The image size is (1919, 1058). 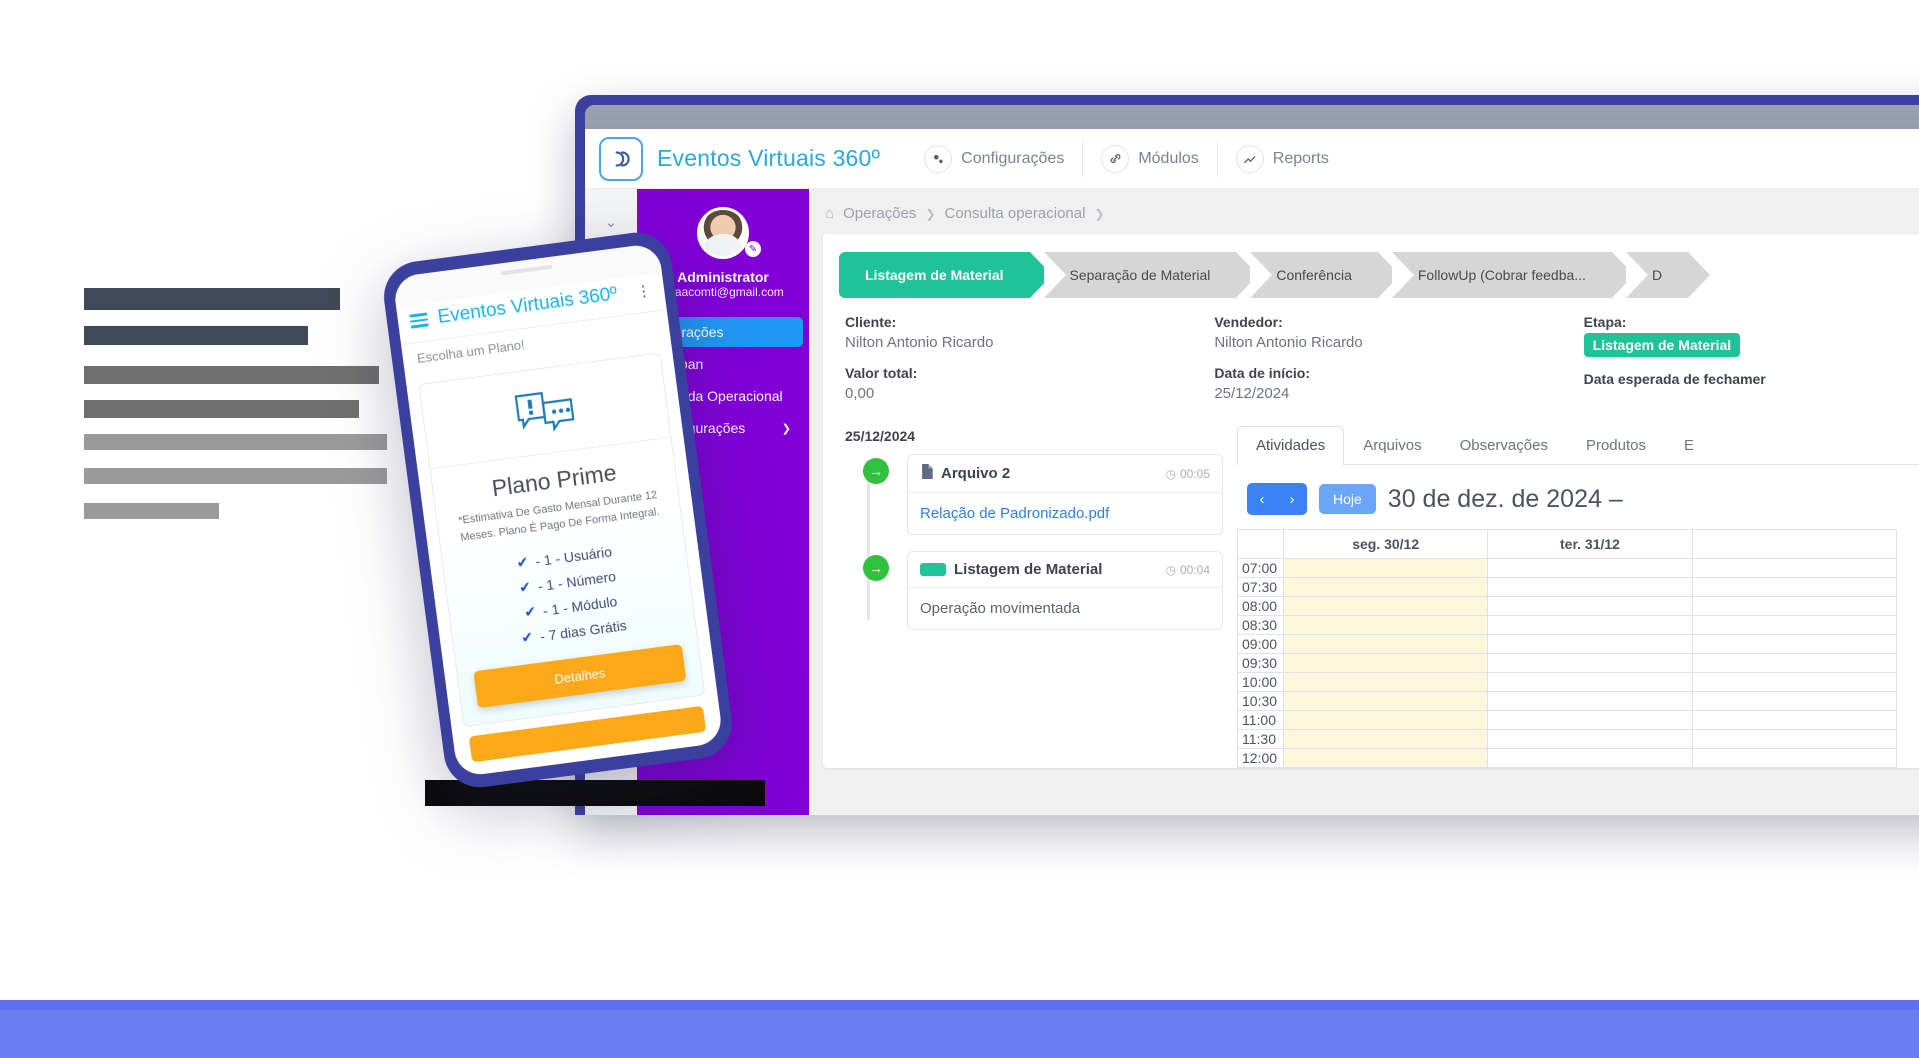 I want to click on tab-produtos: Produtos, so click(x=1616, y=445).